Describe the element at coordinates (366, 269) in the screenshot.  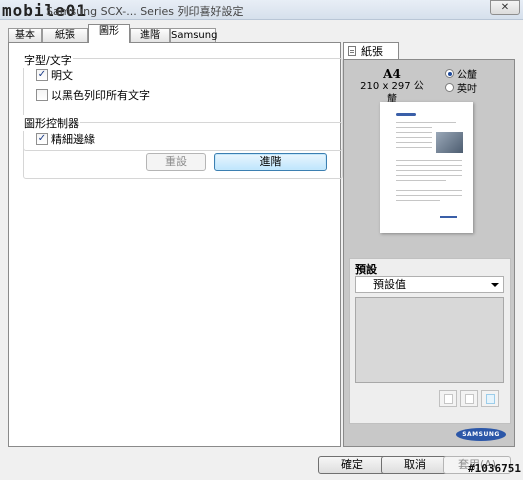
I see `presets-label: 預設` at that location.